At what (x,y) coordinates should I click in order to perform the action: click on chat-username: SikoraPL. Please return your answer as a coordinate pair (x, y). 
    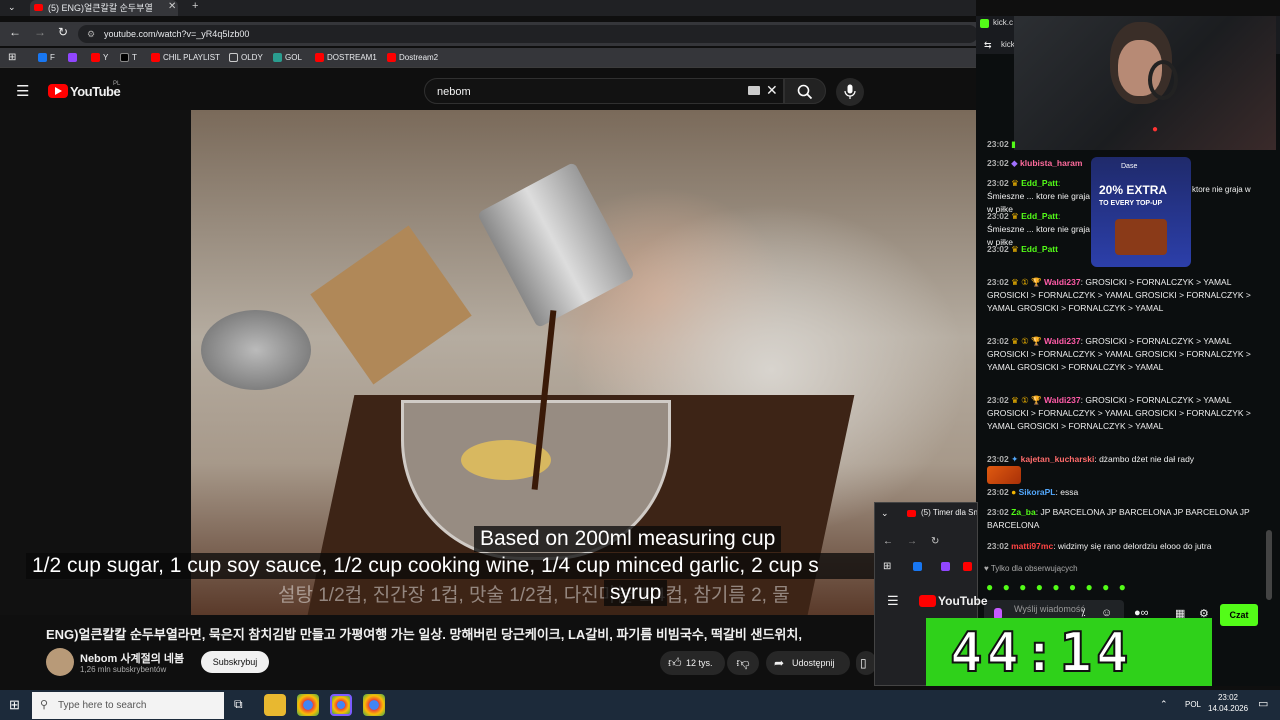
    Looking at the image, I should click on (1037, 492).